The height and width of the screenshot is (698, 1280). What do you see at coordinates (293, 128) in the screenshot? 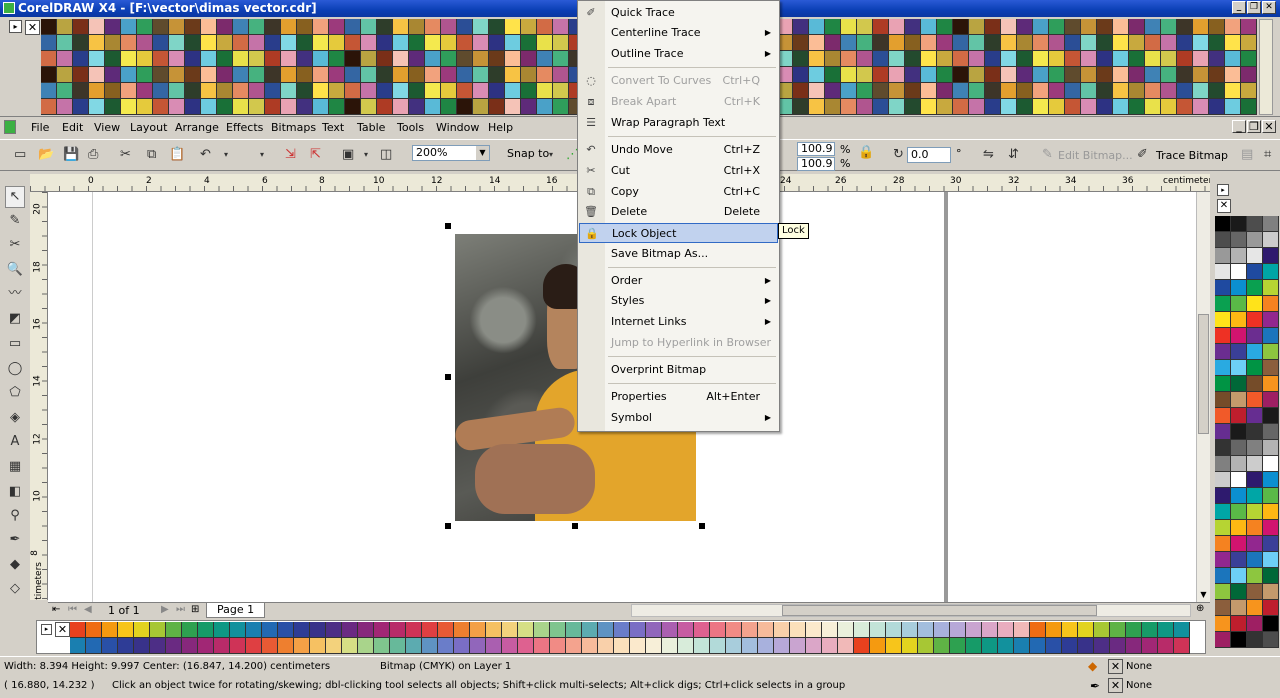
I see `menu-bitmaps: Bitmaps` at bounding box center [293, 128].